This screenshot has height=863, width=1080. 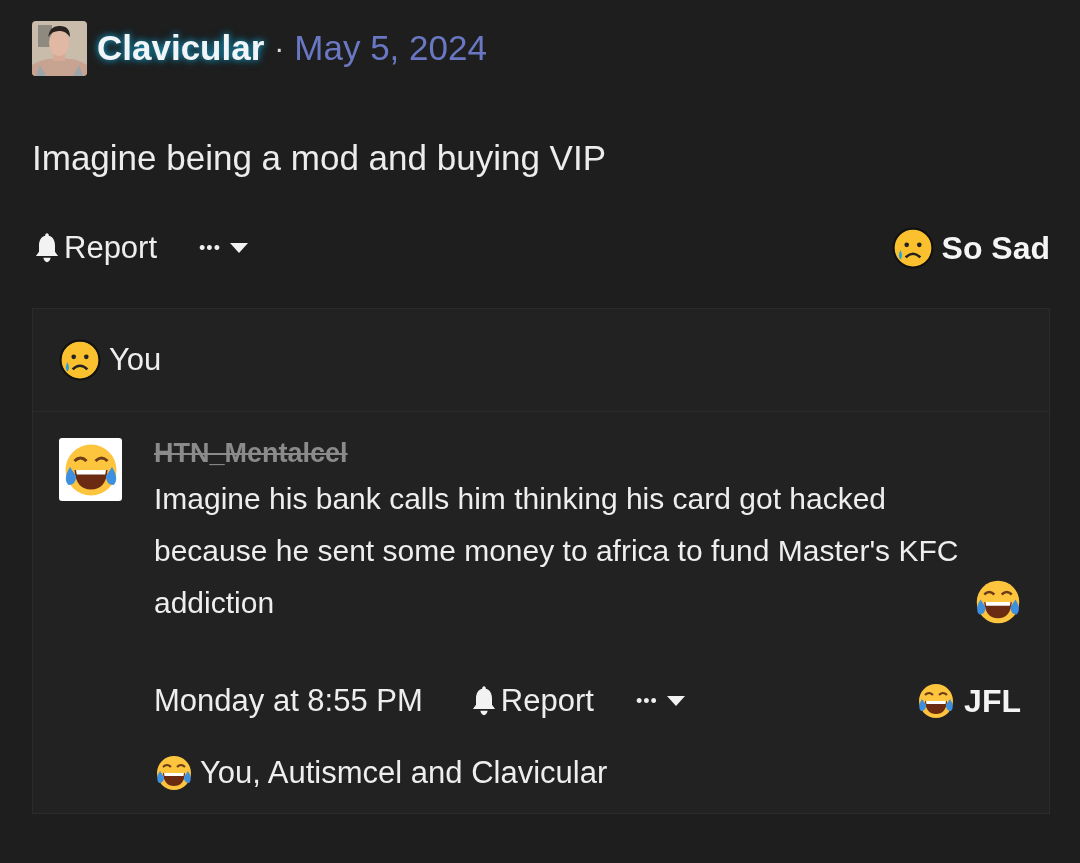 What do you see at coordinates (181, 48) in the screenshot?
I see `author-name: Clavicular` at bounding box center [181, 48].